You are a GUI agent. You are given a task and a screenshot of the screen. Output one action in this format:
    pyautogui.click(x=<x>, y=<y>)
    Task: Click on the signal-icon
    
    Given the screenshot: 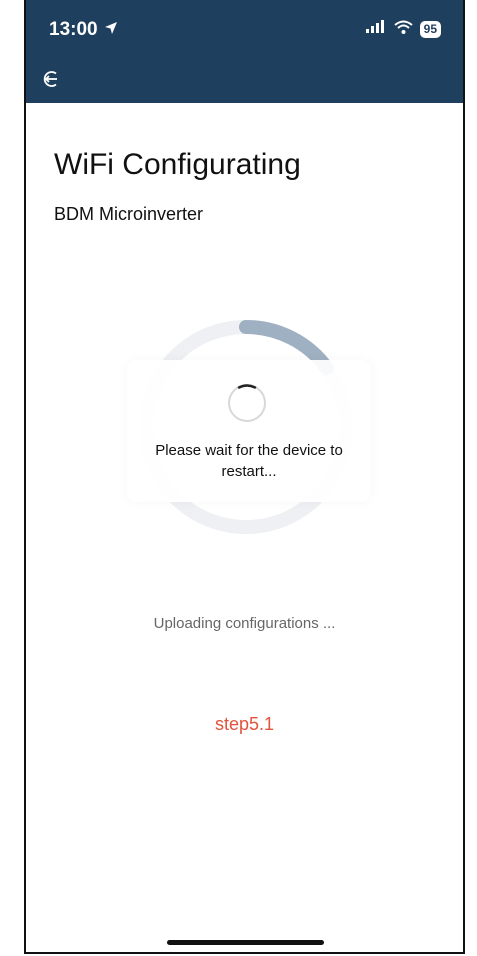 What is the action you would take?
    pyautogui.click(x=376, y=29)
    